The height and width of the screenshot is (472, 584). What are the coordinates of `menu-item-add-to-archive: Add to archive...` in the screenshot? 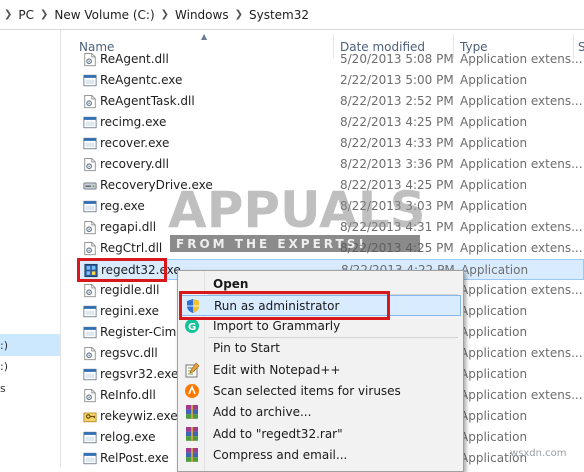 It's located at (320, 412).